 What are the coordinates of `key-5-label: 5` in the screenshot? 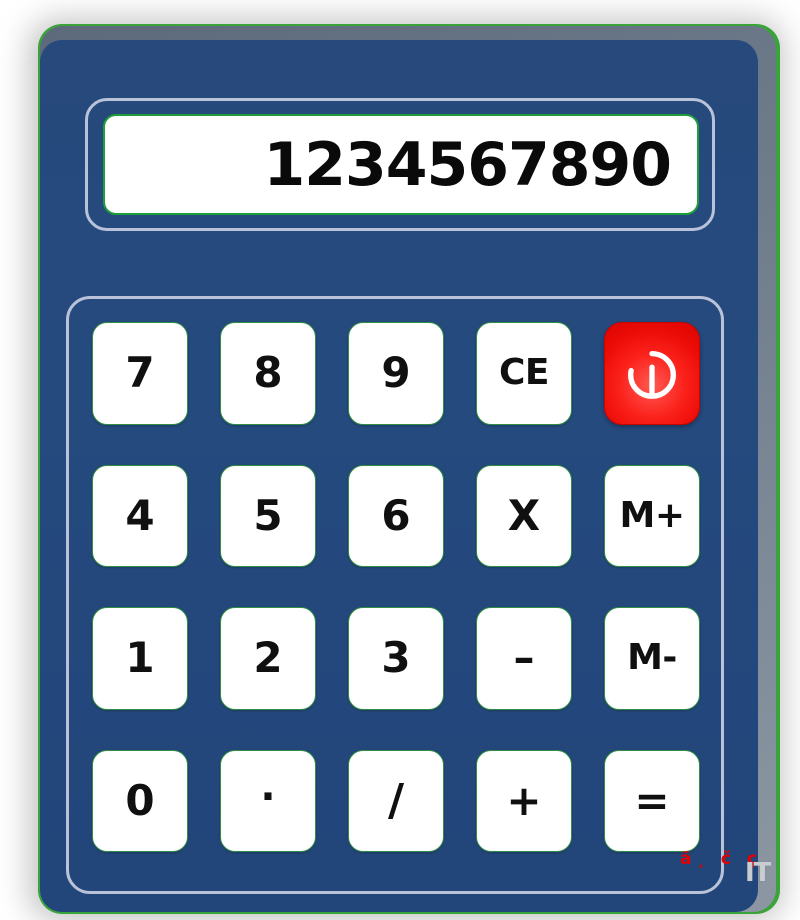 It's located at (268, 515).